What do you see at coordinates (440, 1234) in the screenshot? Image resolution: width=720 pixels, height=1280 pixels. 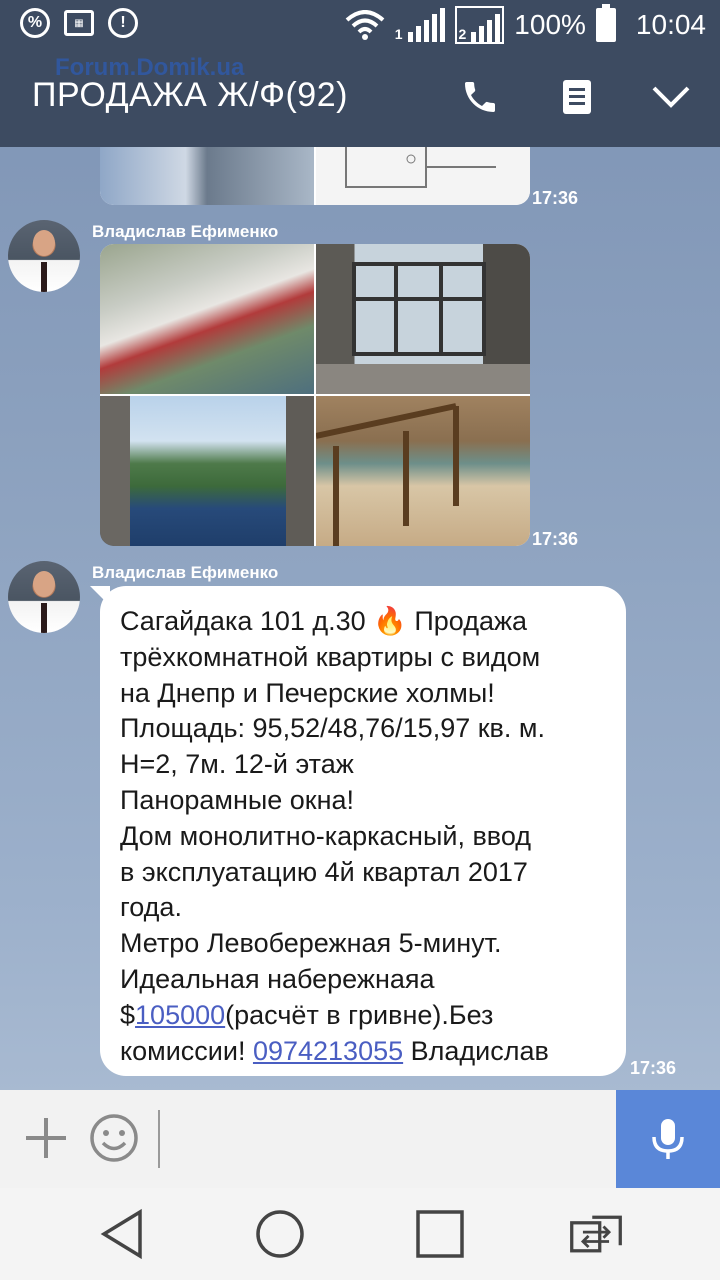 I see `recent-apps-icon` at bounding box center [440, 1234].